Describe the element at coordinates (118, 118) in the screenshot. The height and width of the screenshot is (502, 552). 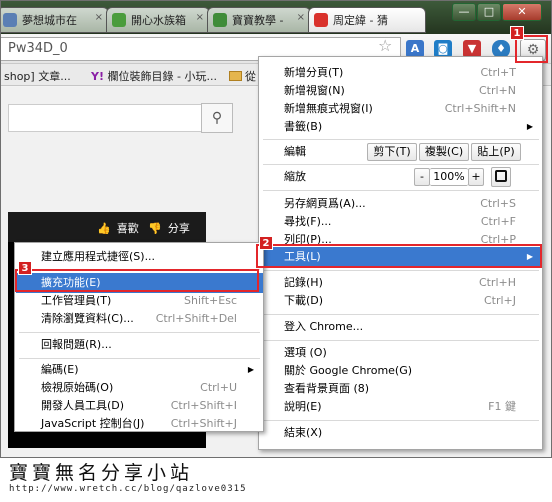
I see `search-input` at that location.